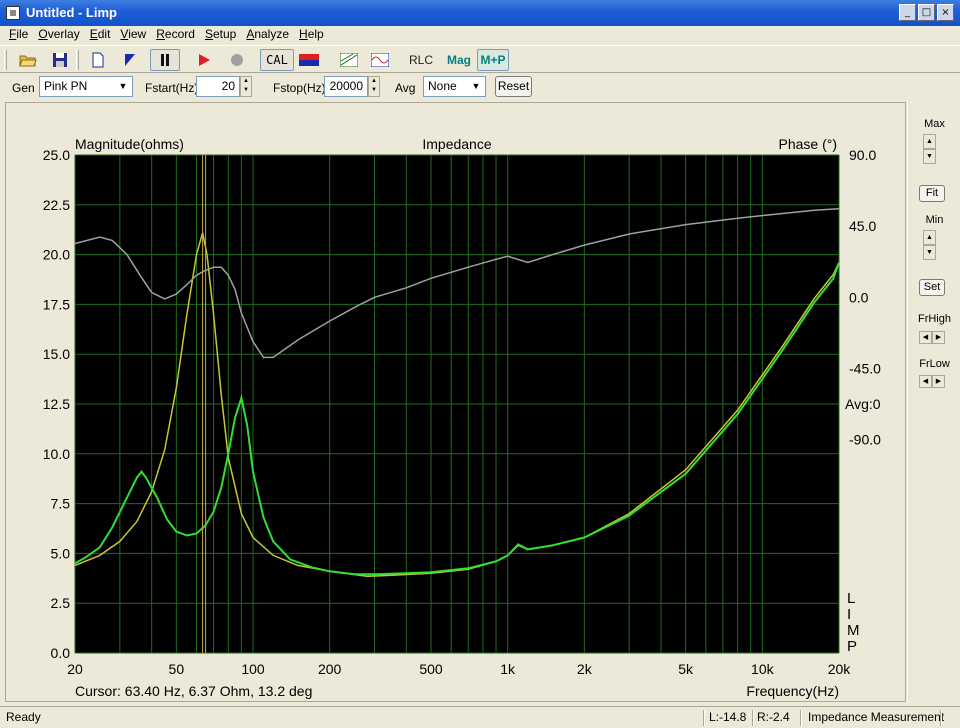 The width and height of the screenshot is (960, 728). Describe the element at coordinates (934, 124) in the screenshot. I see `max-label: Max` at that location.